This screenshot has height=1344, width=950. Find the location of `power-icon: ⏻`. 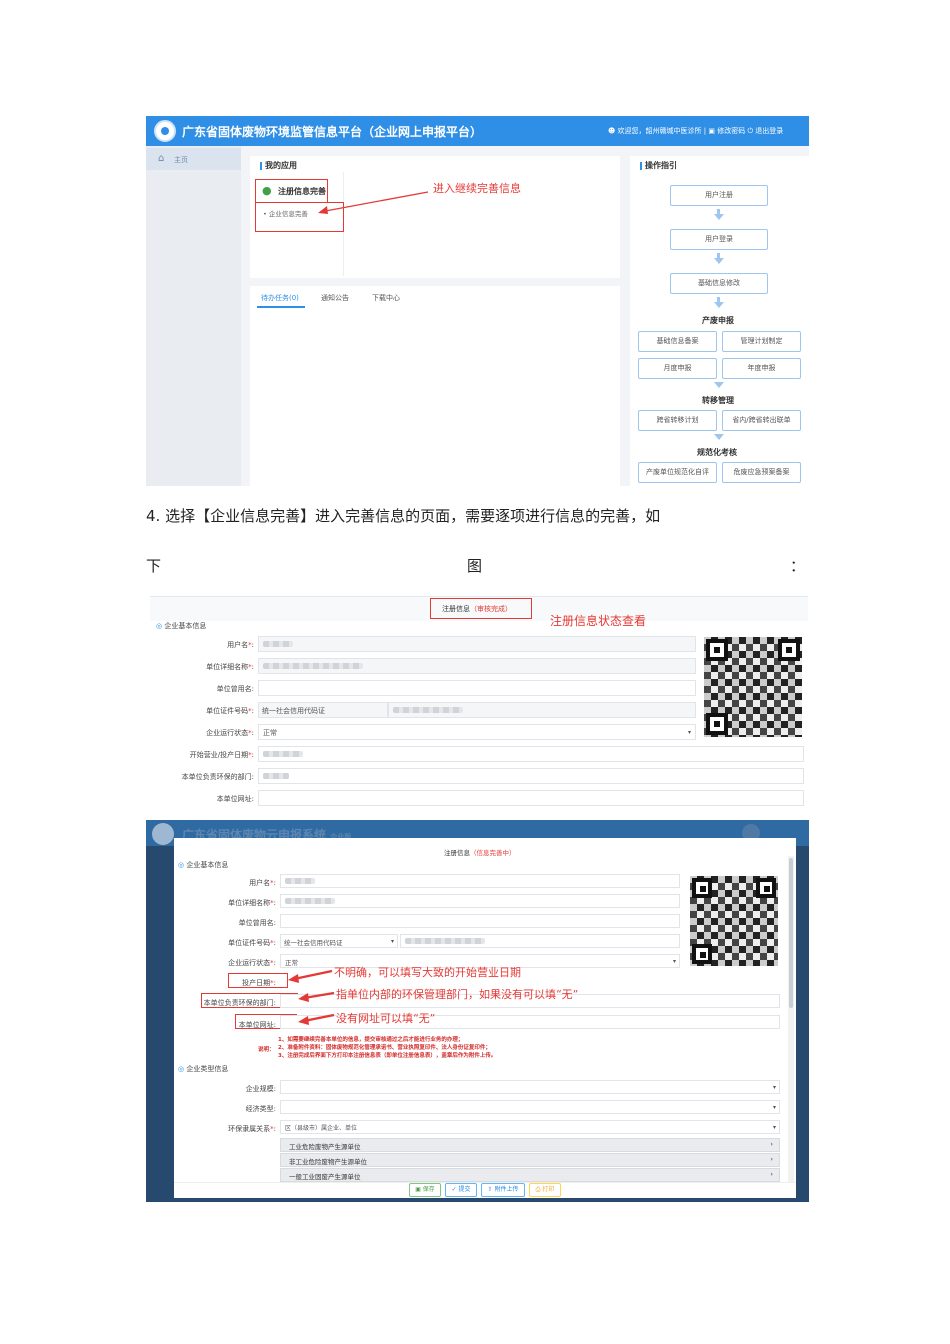

power-icon: ⏻ is located at coordinates (750, 131).